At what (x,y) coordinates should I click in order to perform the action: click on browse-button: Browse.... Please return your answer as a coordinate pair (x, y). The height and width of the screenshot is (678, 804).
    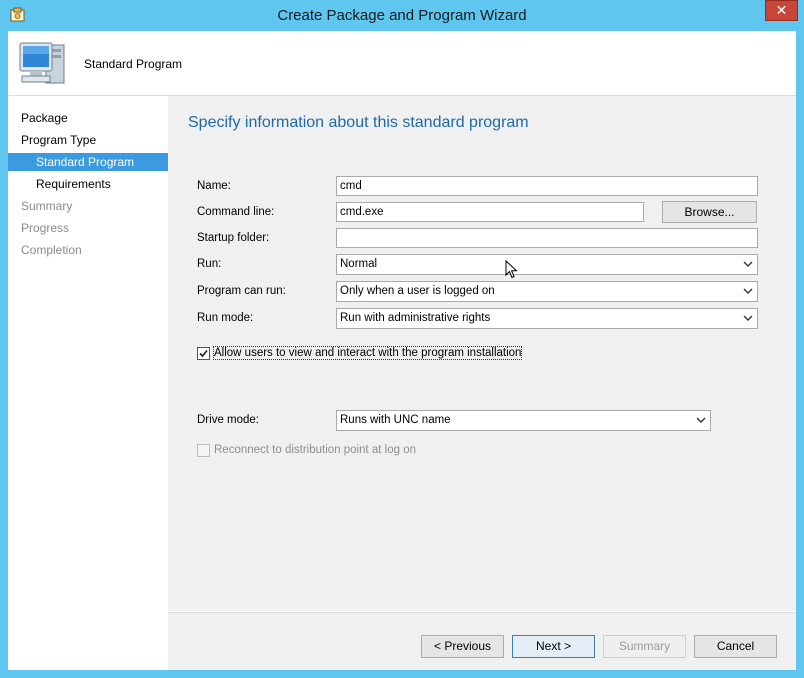
    Looking at the image, I should click on (709, 212).